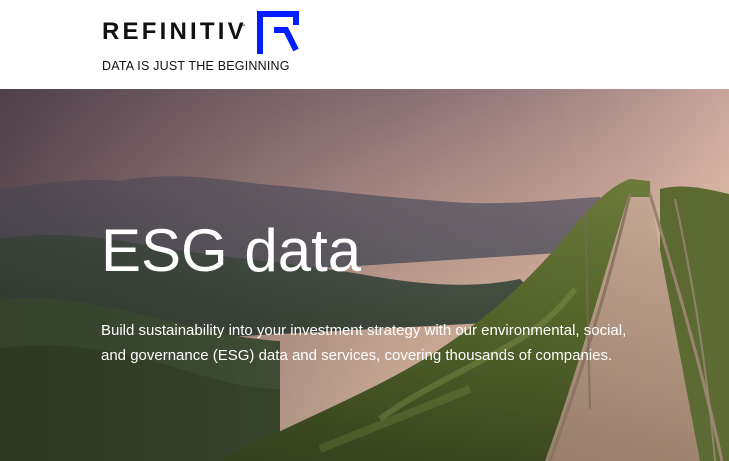 The height and width of the screenshot is (461, 729). Describe the element at coordinates (242, 27) in the screenshot. I see `trademark-symbol: ™` at that location.